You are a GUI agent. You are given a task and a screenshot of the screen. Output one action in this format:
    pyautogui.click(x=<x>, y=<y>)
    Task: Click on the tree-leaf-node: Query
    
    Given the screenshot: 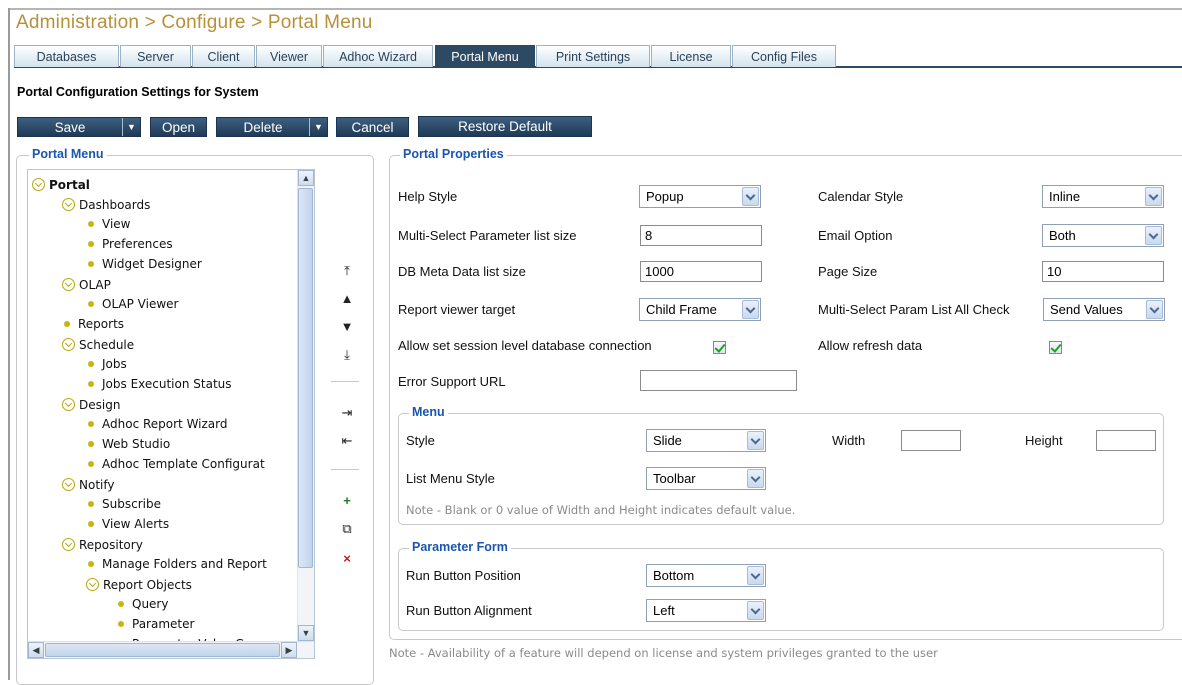 What is the action you would take?
    pyautogui.click(x=143, y=604)
    